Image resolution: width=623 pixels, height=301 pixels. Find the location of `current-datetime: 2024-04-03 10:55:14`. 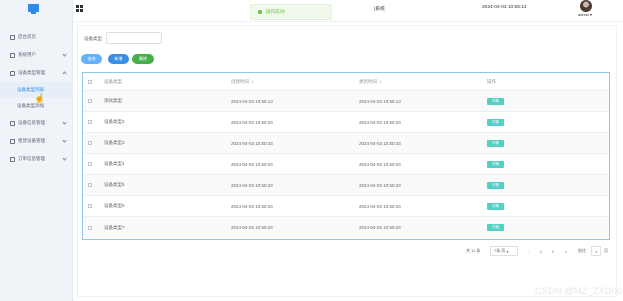

current-datetime: 2024-04-03 10:55:14 is located at coordinates (504, 7).